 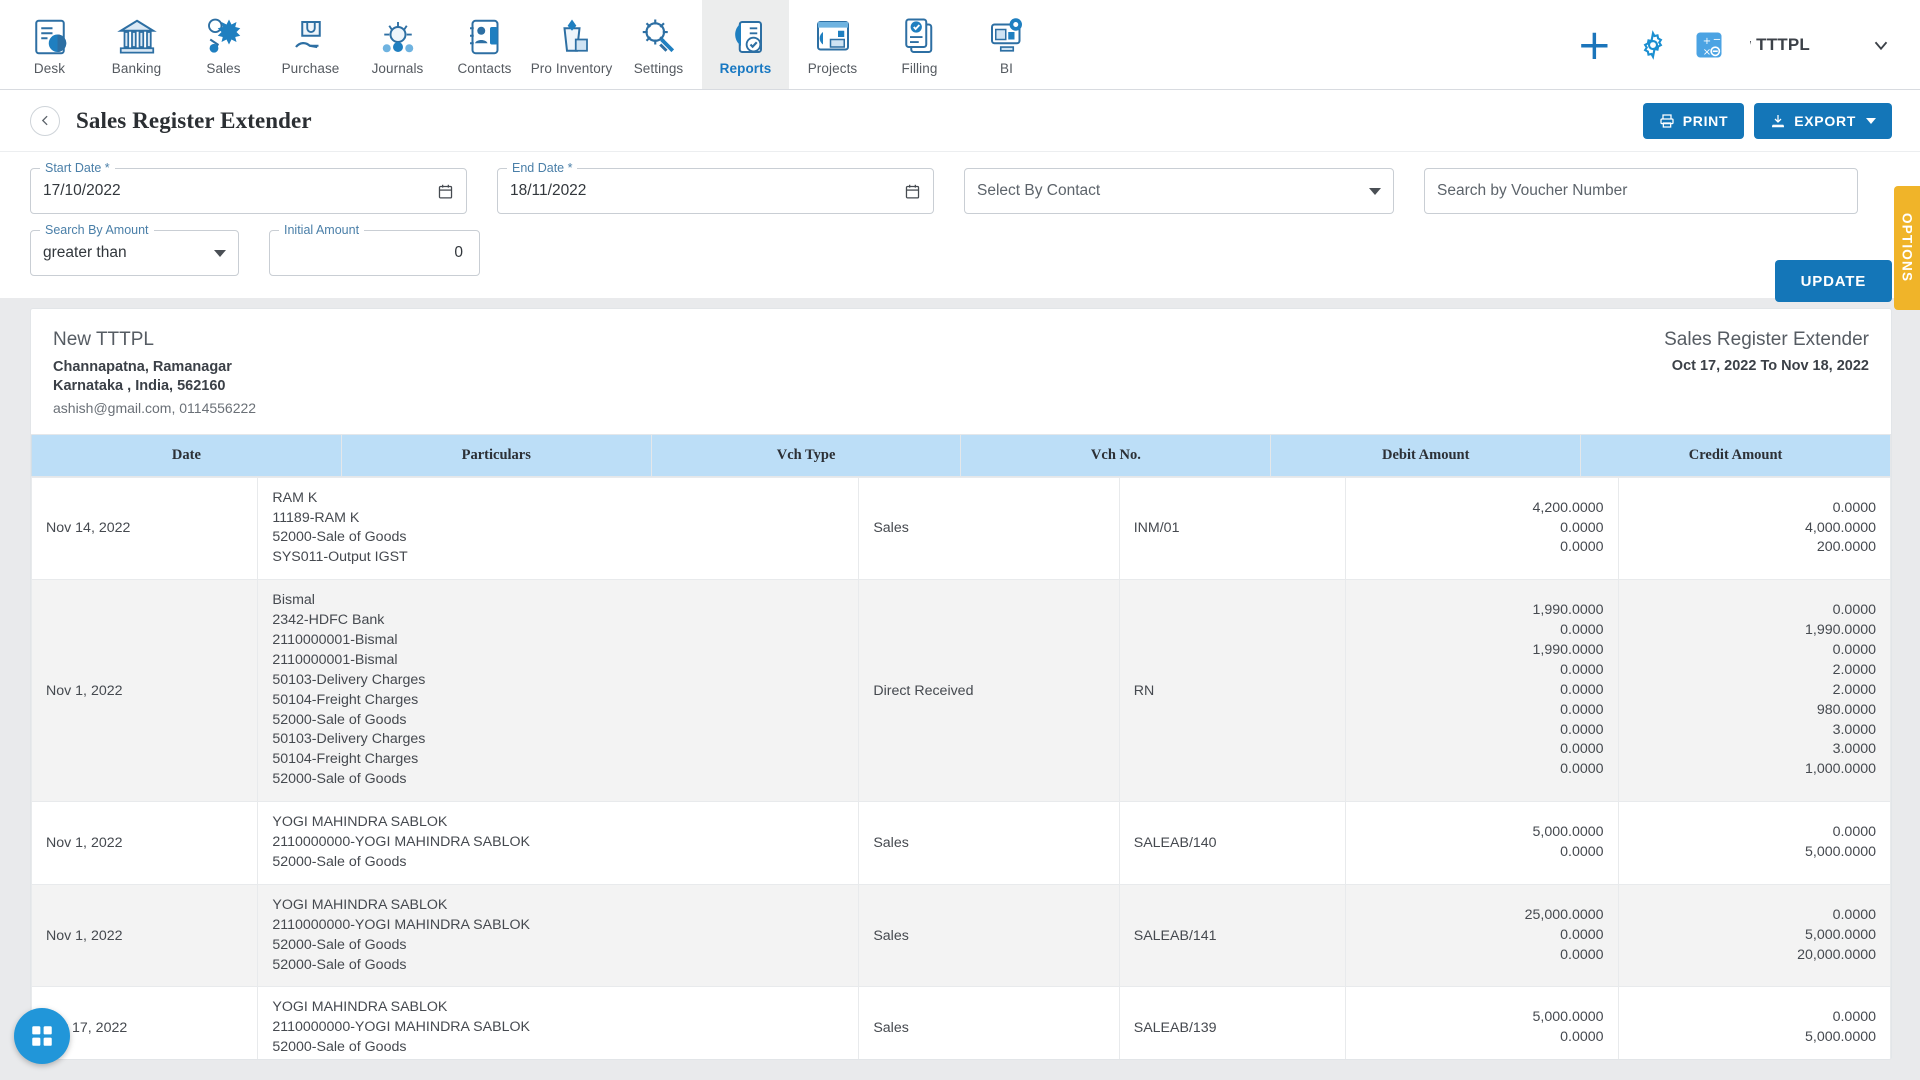 What do you see at coordinates (1006, 44) in the screenshot?
I see `nav-item-bi: BI` at bounding box center [1006, 44].